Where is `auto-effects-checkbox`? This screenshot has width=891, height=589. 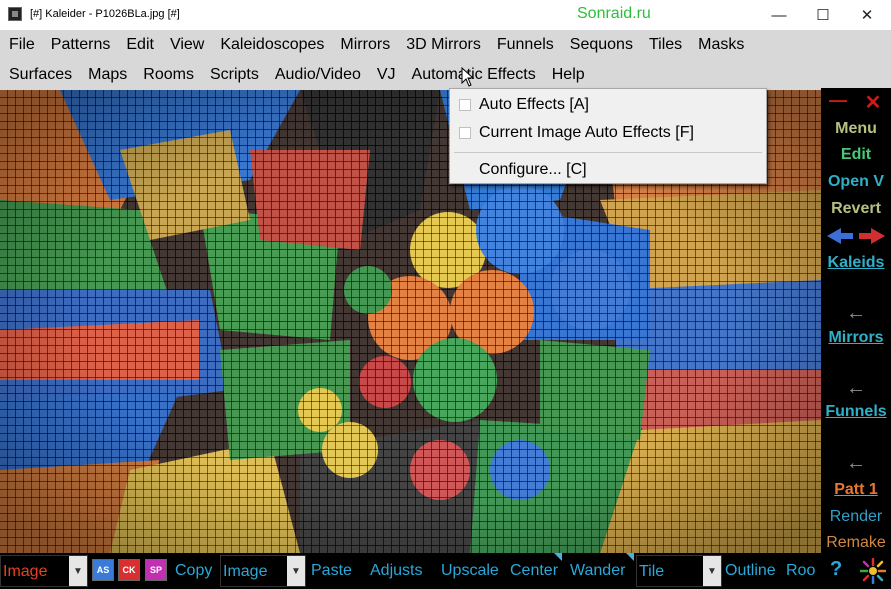 auto-effects-checkbox is located at coordinates (465, 105).